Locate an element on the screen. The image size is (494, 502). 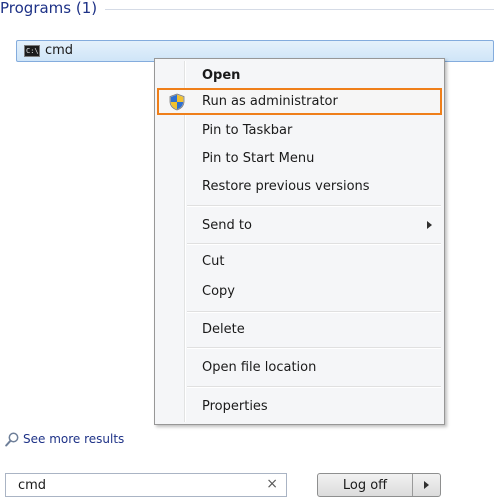
menu-item-restore-previous-versions: Restore previous versions is located at coordinates (299, 186).